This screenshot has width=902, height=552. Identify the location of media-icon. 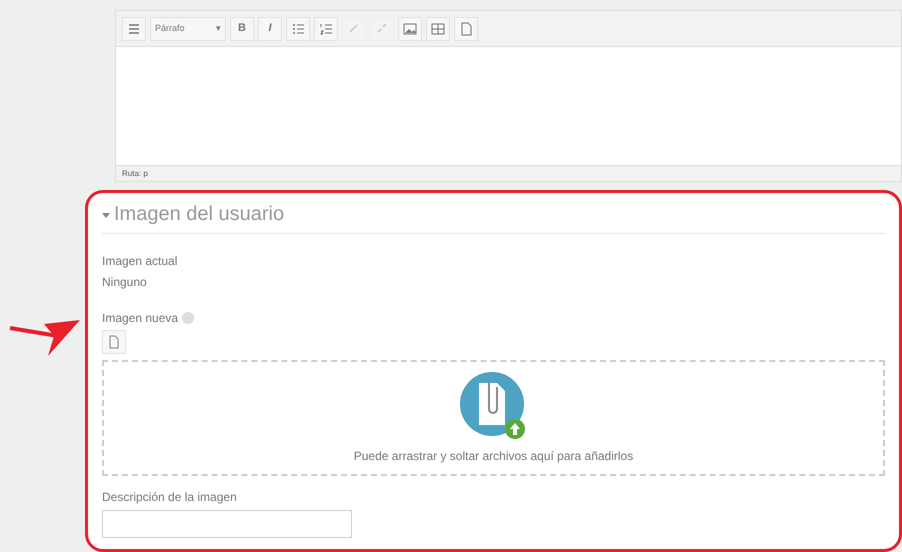
(438, 28).